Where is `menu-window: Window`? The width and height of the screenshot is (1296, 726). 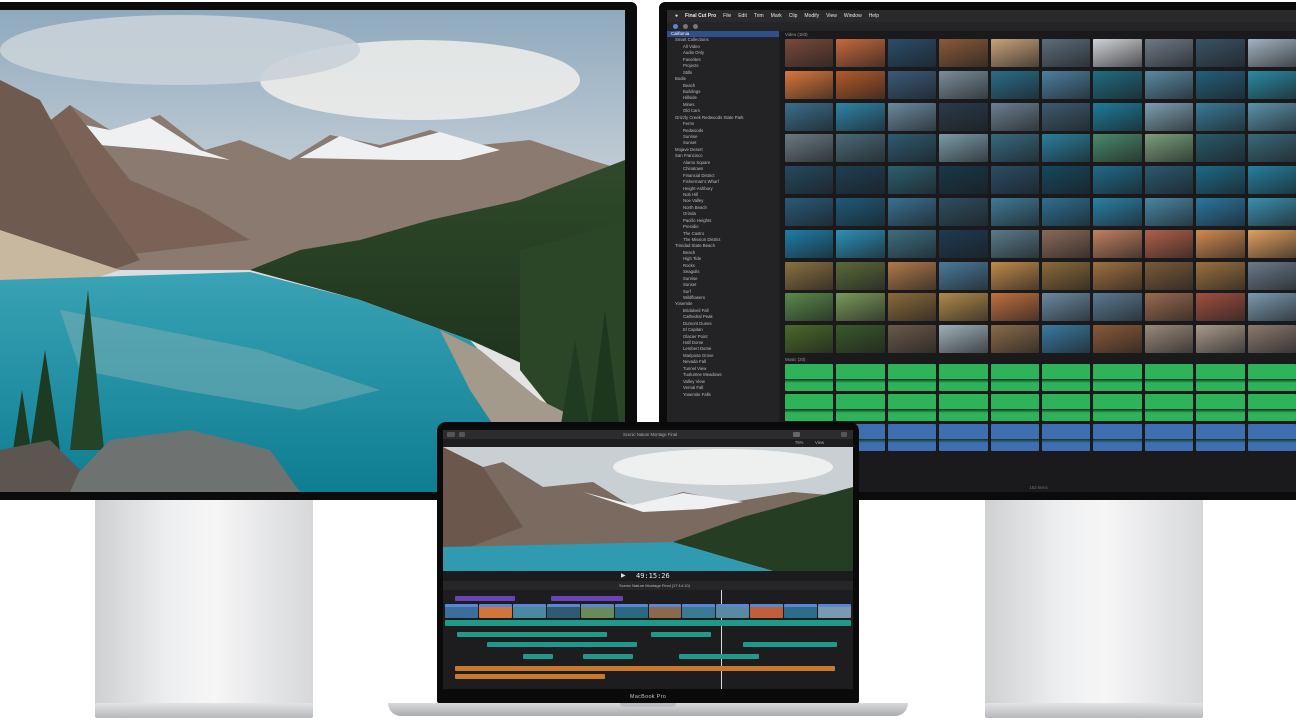 menu-window: Window is located at coordinates (853, 16).